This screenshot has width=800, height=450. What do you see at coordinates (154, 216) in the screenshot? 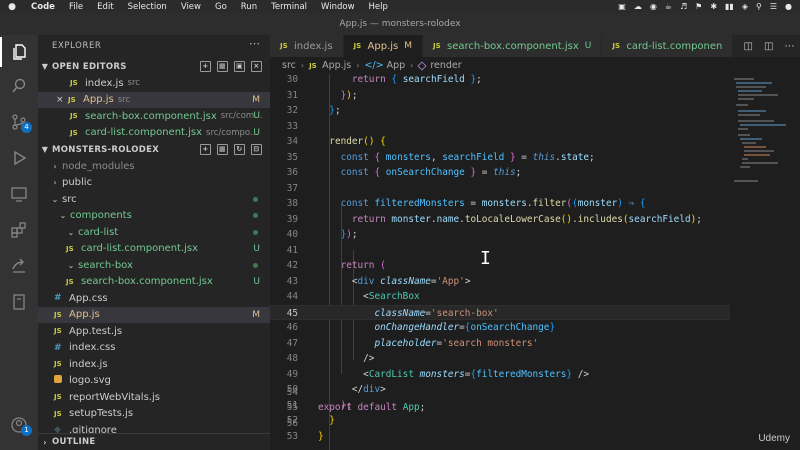
I see `tree-folder: ⌄ components` at bounding box center [154, 216].